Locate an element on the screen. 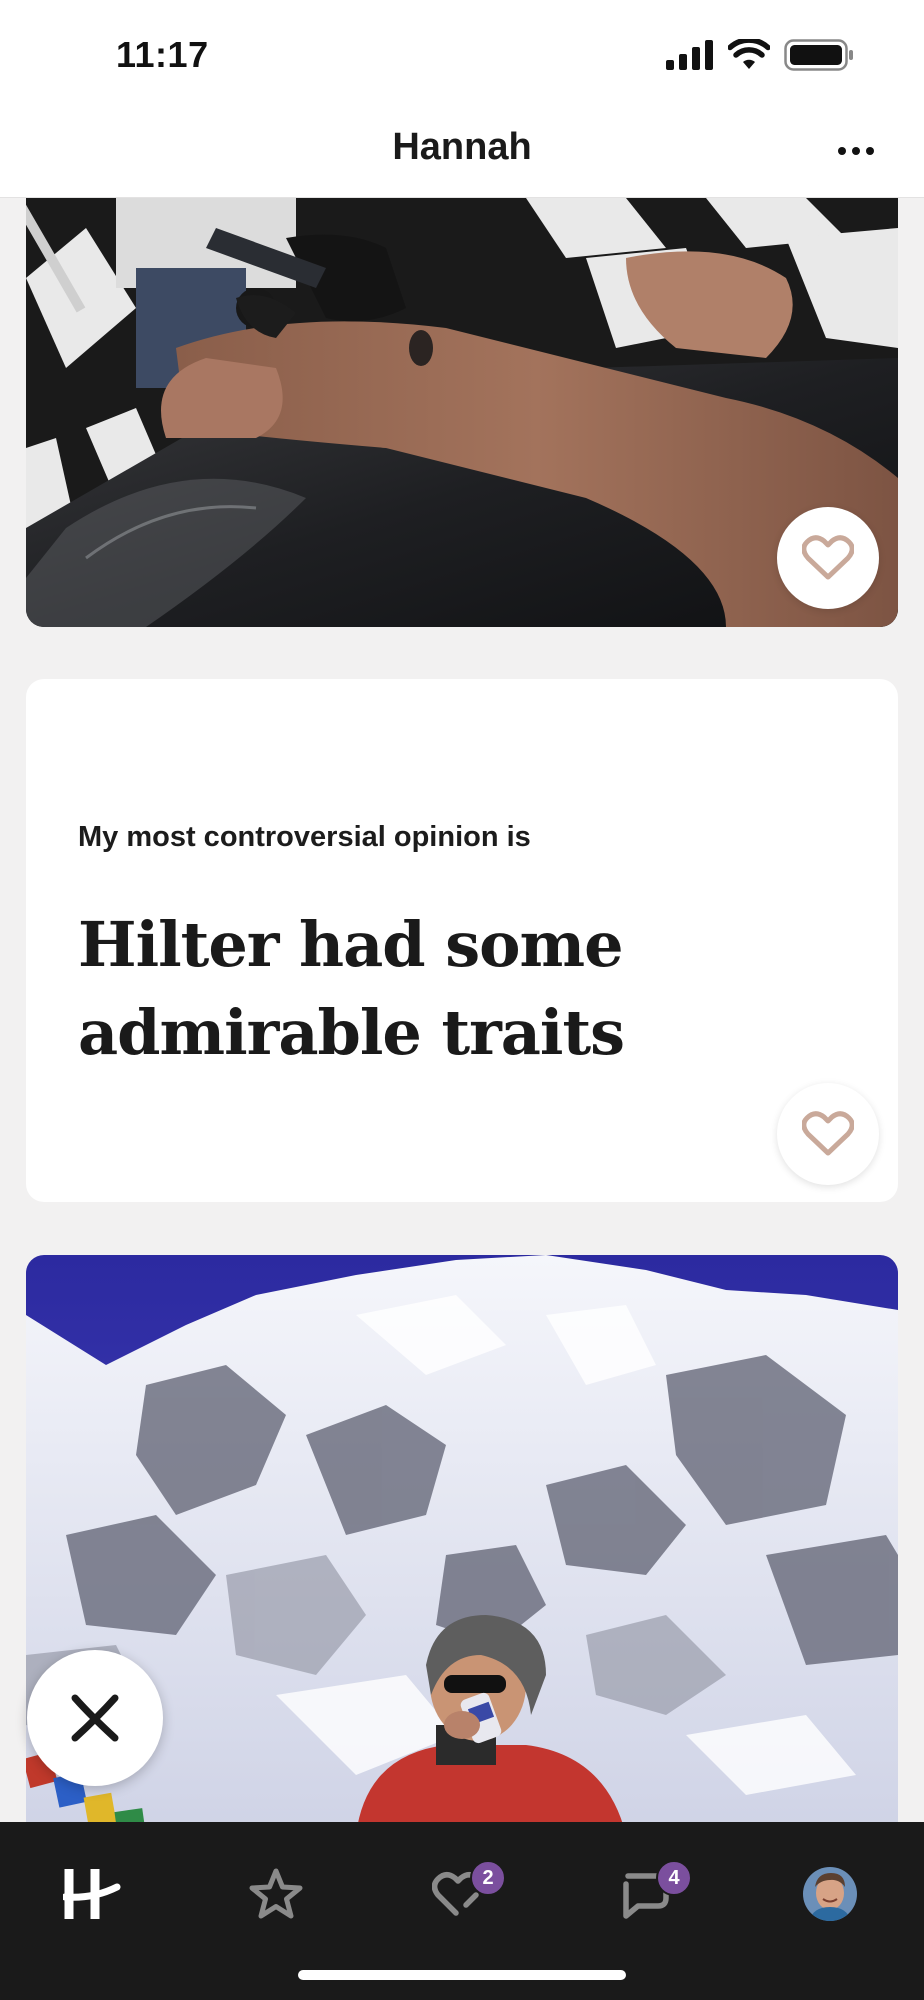 The height and width of the screenshot is (2000, 924). tab-profile is located at coordinates (830, 1894).